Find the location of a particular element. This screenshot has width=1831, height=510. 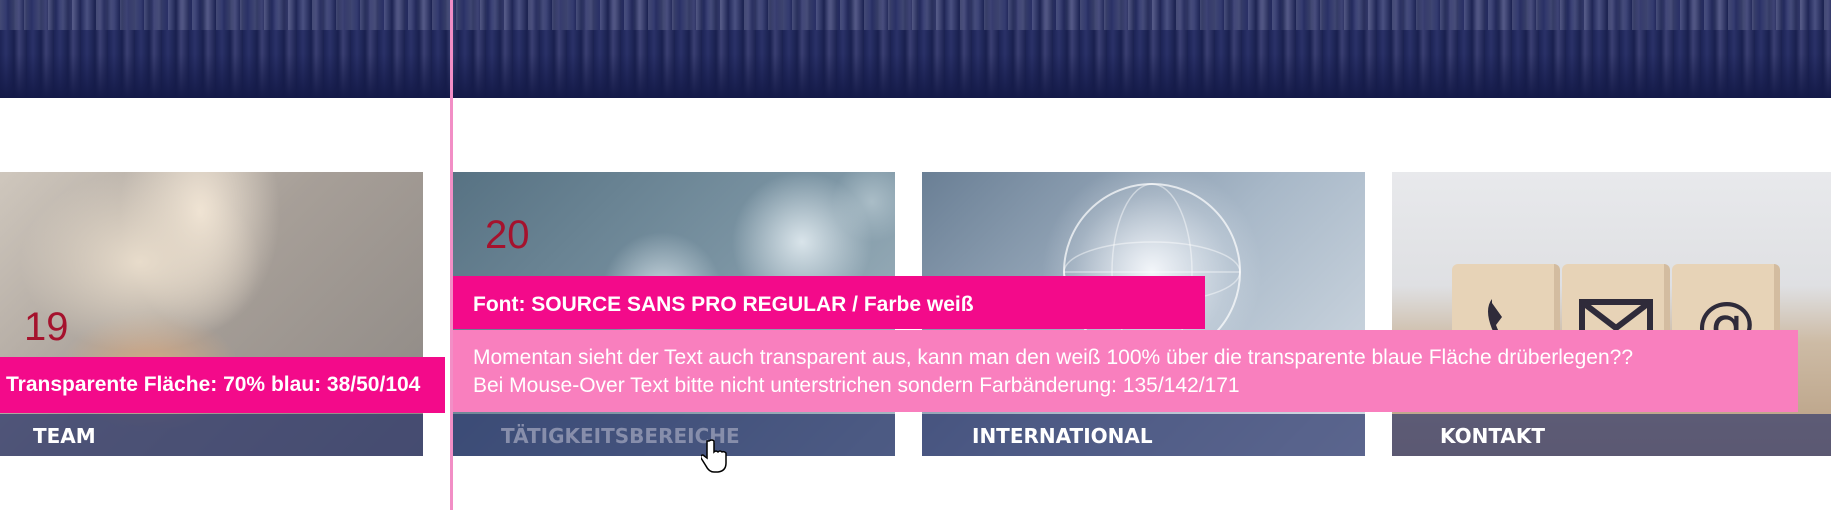

annotation-transparent-area: Transparente Fläche: 70% blau: 38/50/104 is located at coordinates (222, 385).